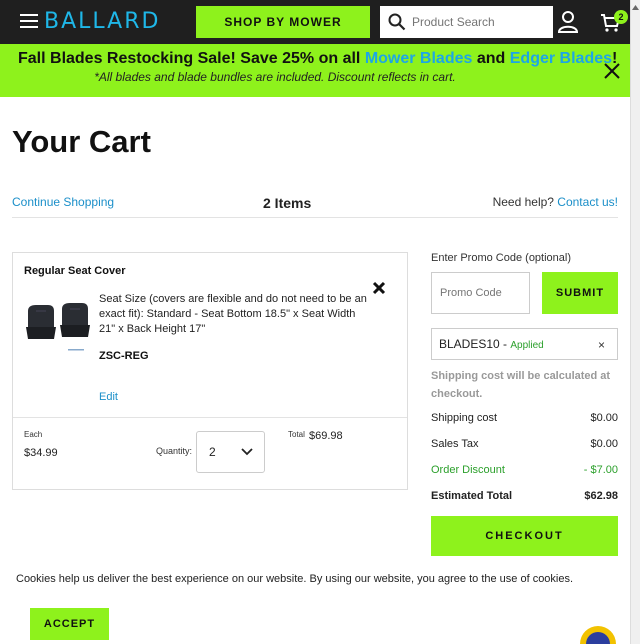 This screenshot has width=640, height=644. Describe the element at coordinates (455, 444) in the screenshot. I see `summary-label: Sales Tax` at that location.